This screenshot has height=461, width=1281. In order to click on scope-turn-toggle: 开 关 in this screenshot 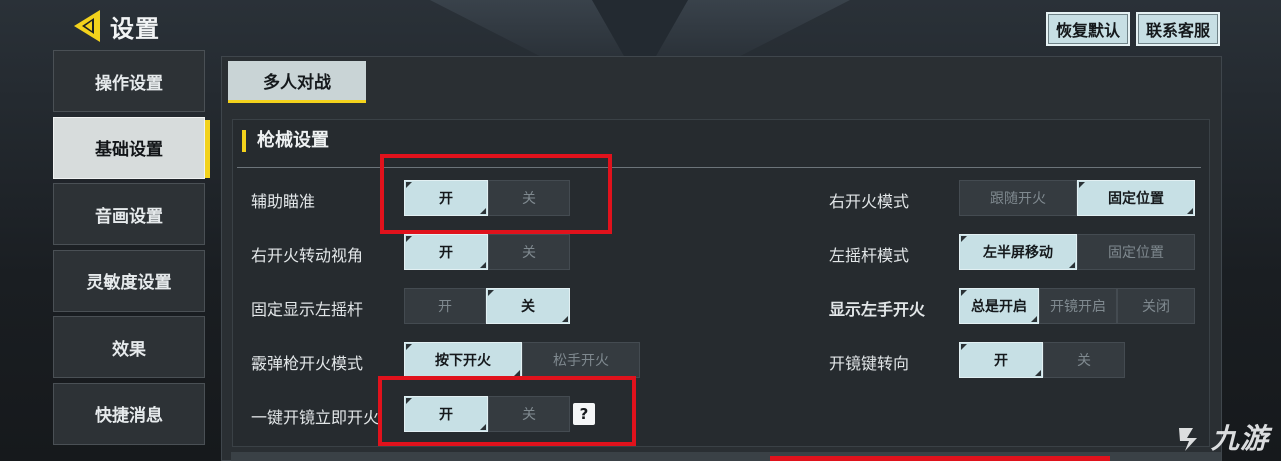, I will do `click(1042, 360)`.